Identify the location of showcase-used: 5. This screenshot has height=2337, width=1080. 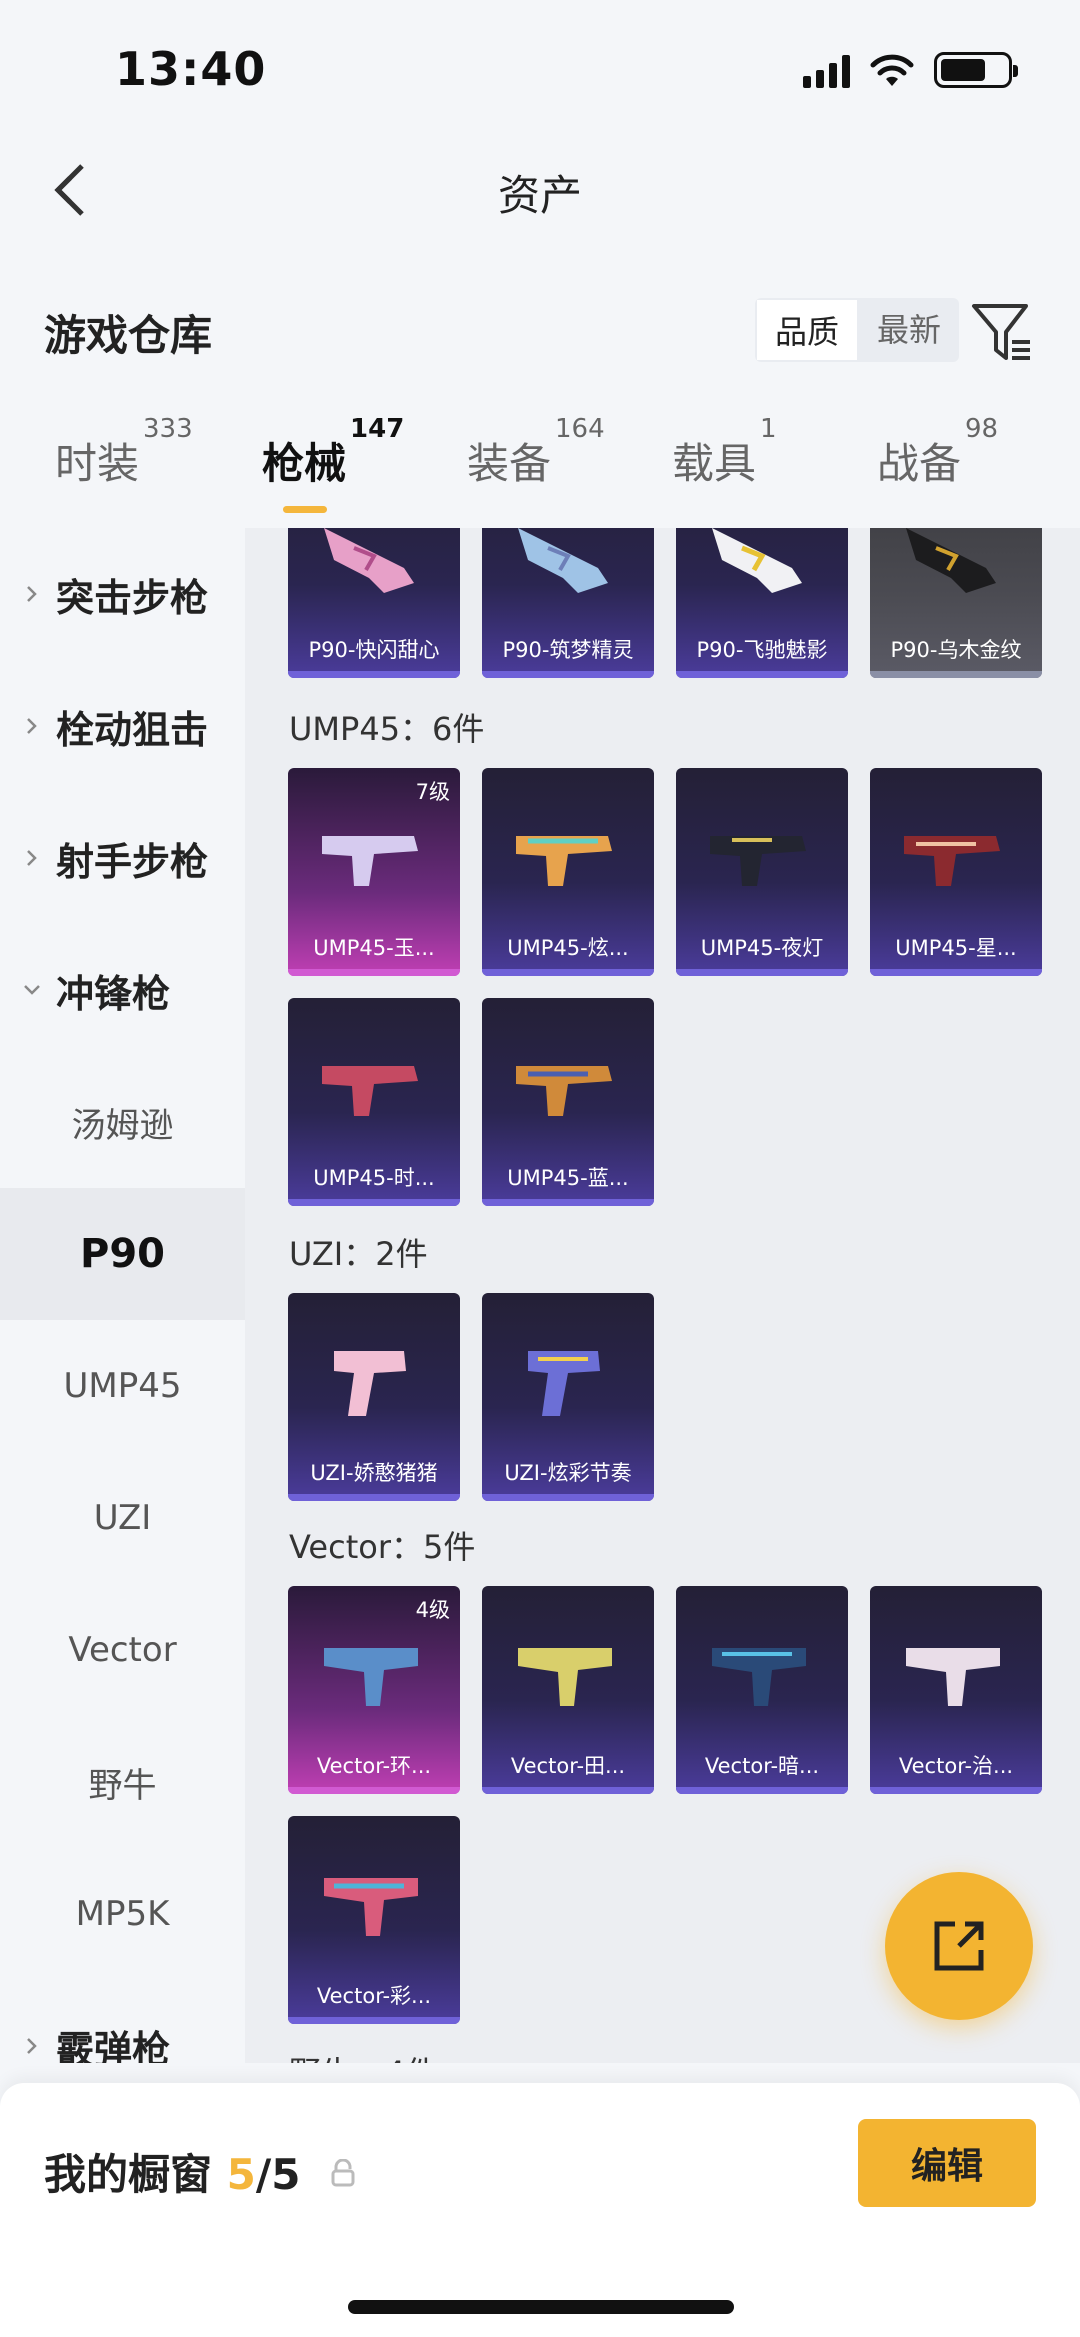
(241, 2174).